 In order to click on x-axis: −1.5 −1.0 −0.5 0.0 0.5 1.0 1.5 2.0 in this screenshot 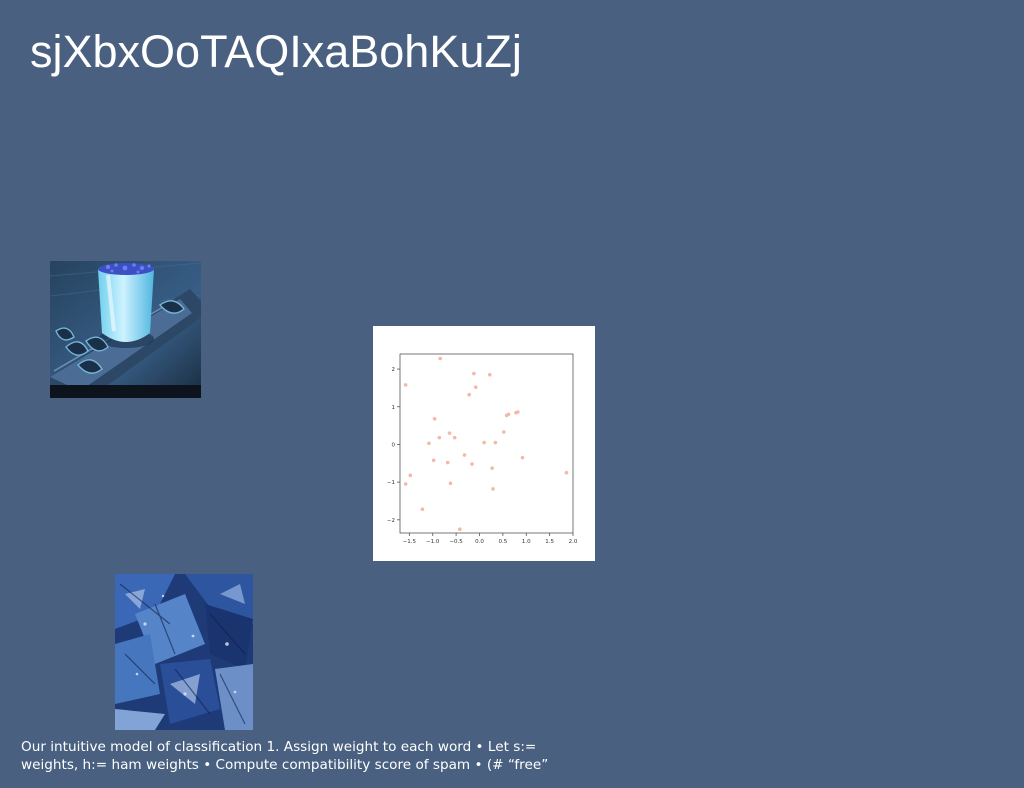, I will do `click(490, 539)`.